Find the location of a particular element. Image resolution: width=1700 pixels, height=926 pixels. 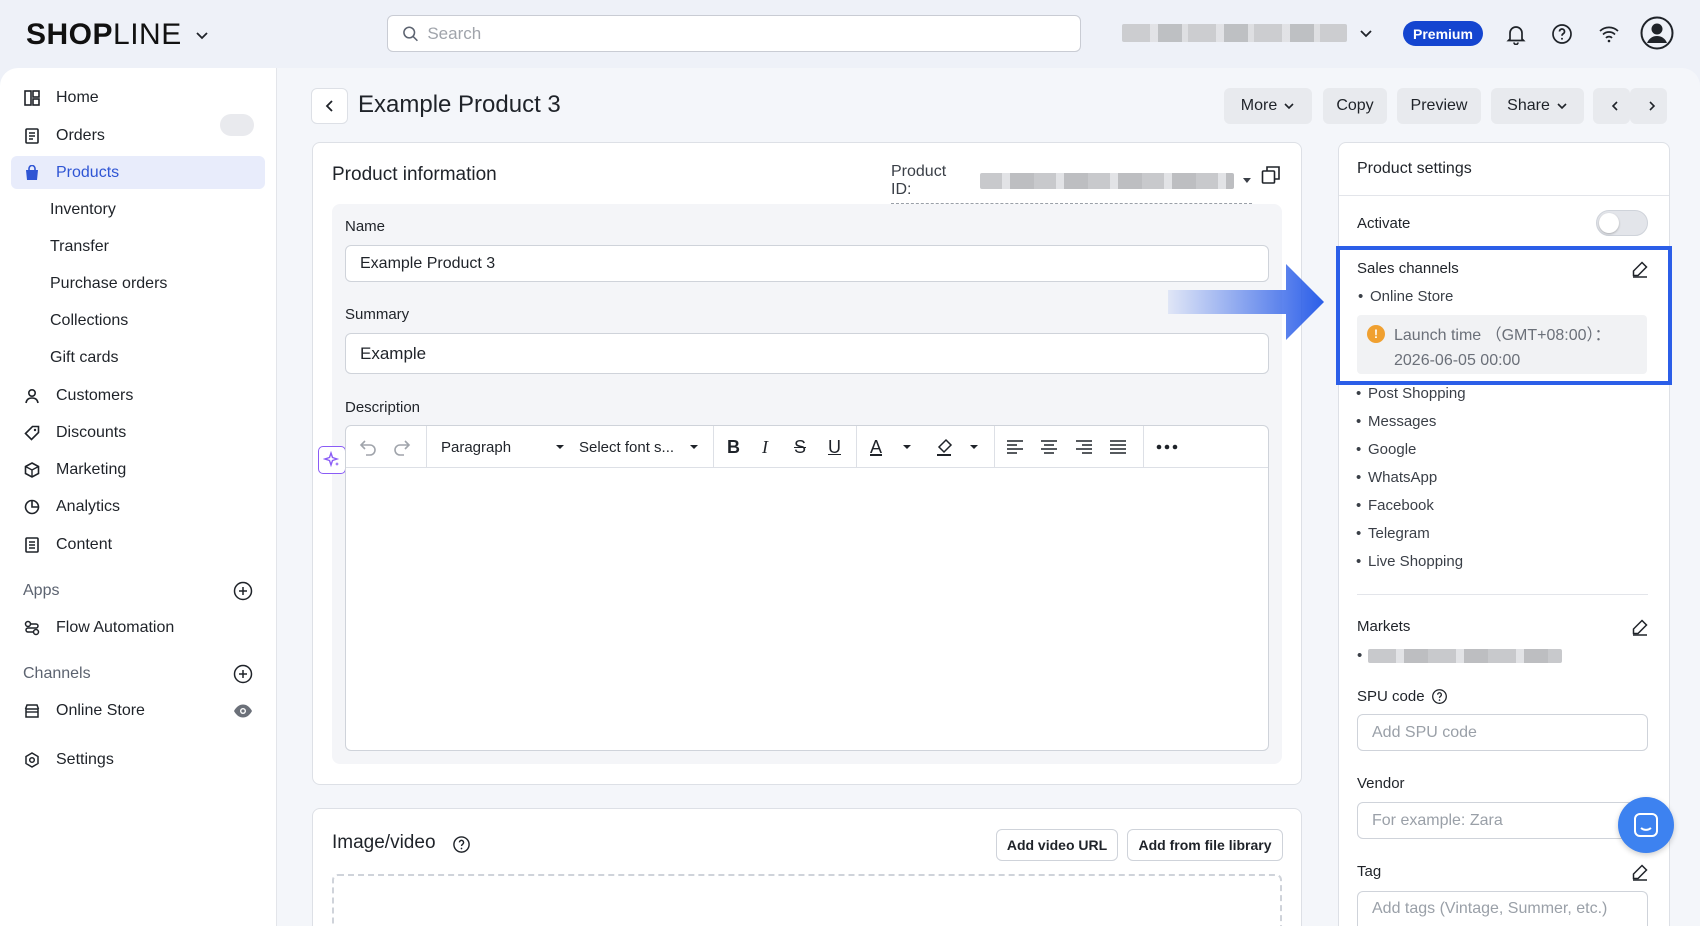

redo-icon is located at coordinates (402, 447).